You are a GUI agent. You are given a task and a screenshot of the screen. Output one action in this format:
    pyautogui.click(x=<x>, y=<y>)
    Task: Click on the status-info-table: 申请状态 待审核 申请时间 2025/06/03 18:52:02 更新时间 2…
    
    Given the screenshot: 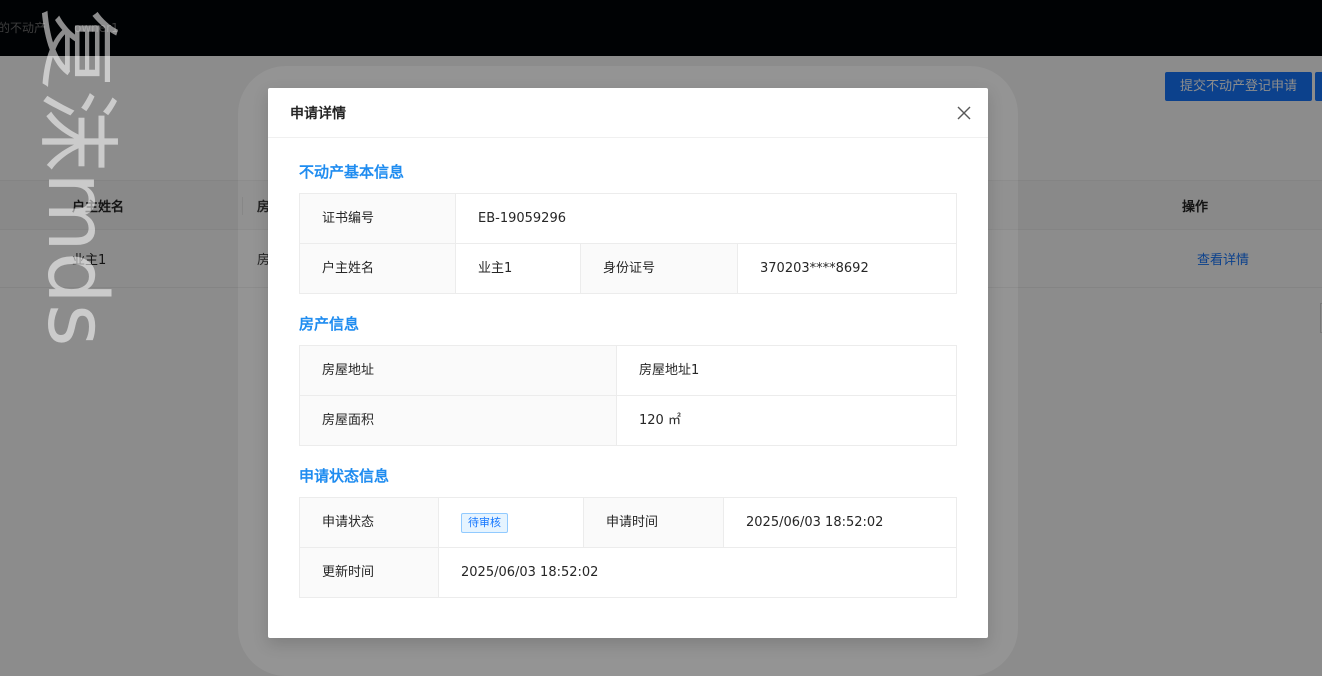 What is the action you would take?
    pyautogui.click(x=628, y=547)
    